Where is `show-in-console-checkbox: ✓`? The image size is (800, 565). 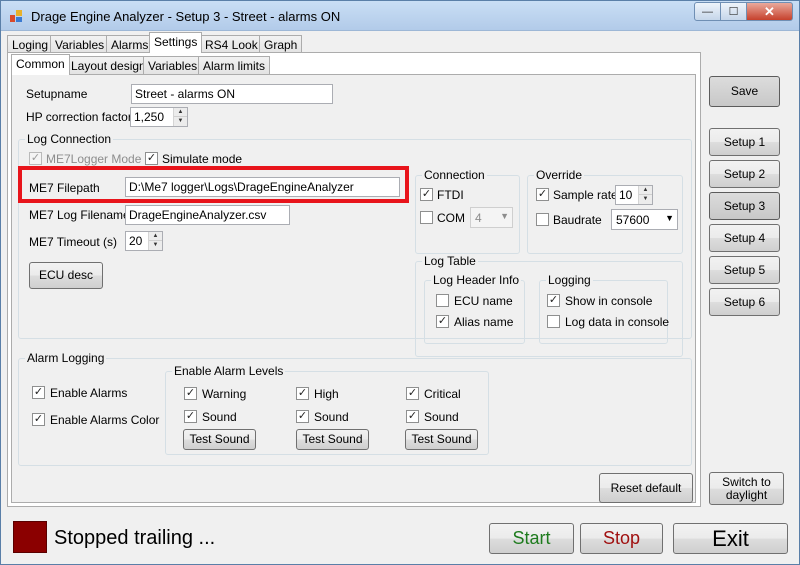 show-in-console-checkbox: ✓ is located at coordinates (553, 300).